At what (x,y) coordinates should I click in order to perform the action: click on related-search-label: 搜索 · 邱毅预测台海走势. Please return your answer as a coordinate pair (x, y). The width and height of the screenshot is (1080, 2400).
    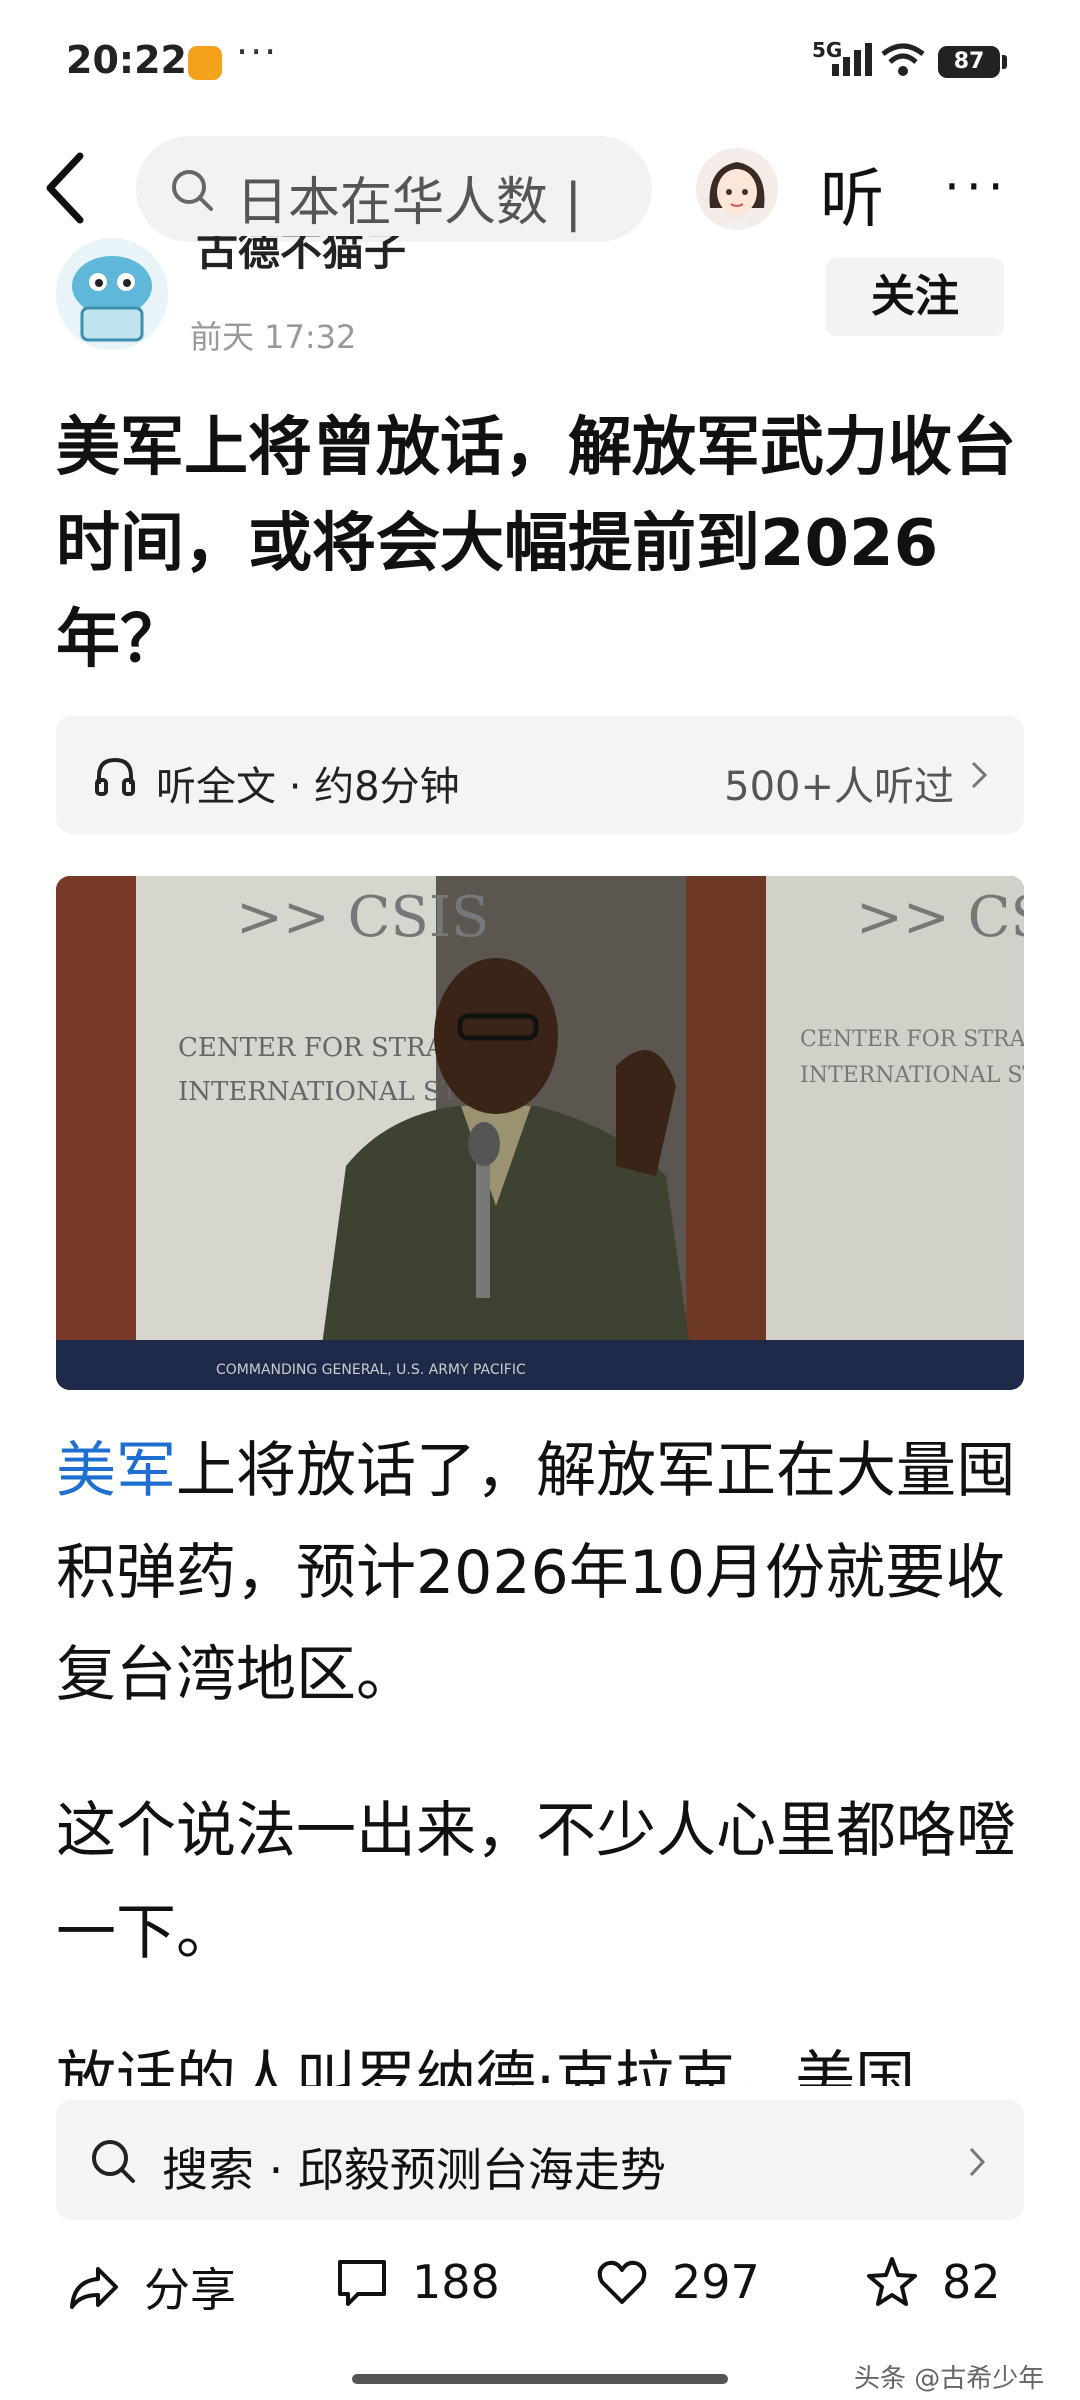
    Looking at the image, I should click on (414, 2170).